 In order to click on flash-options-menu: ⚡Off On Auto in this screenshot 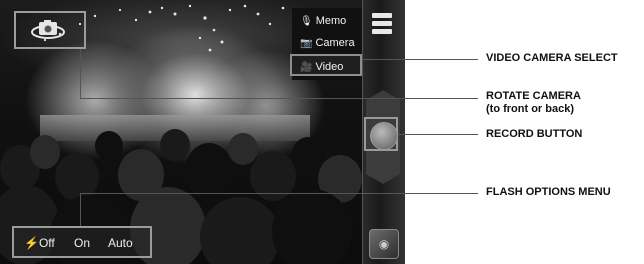, I will do `click(82, 242)`.